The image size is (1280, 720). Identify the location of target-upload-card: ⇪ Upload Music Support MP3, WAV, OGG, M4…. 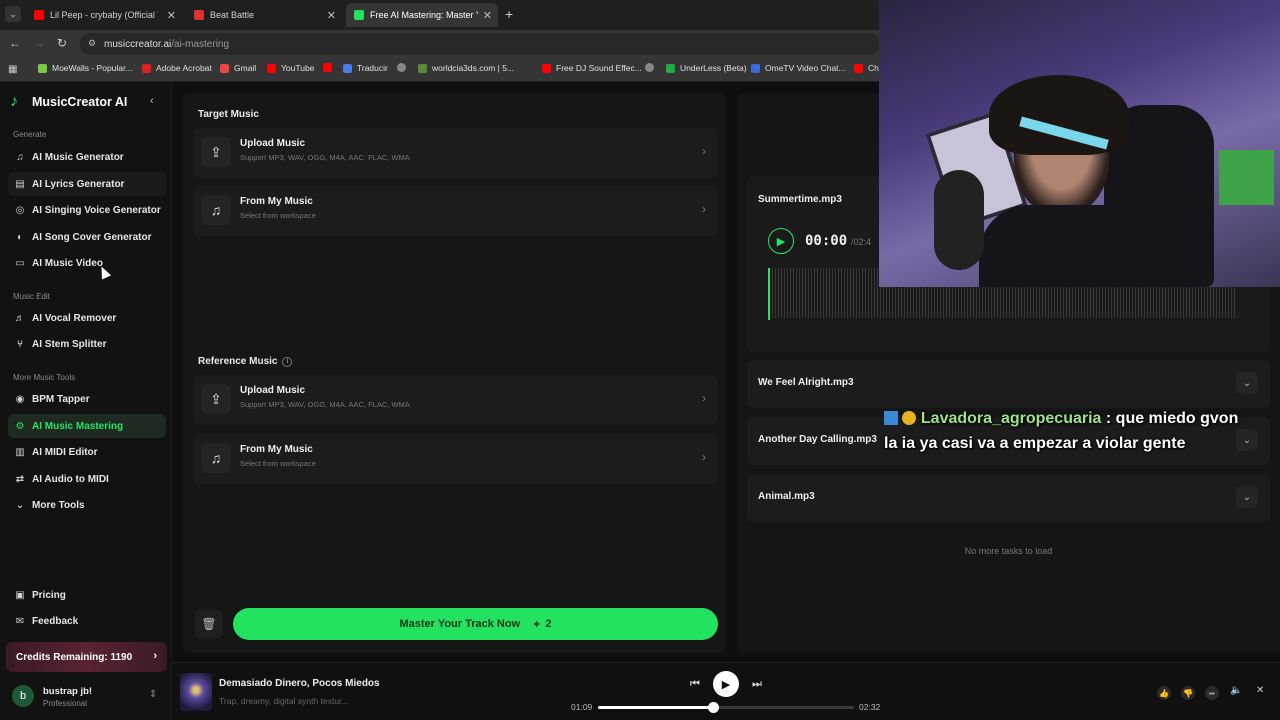
(455, 153).